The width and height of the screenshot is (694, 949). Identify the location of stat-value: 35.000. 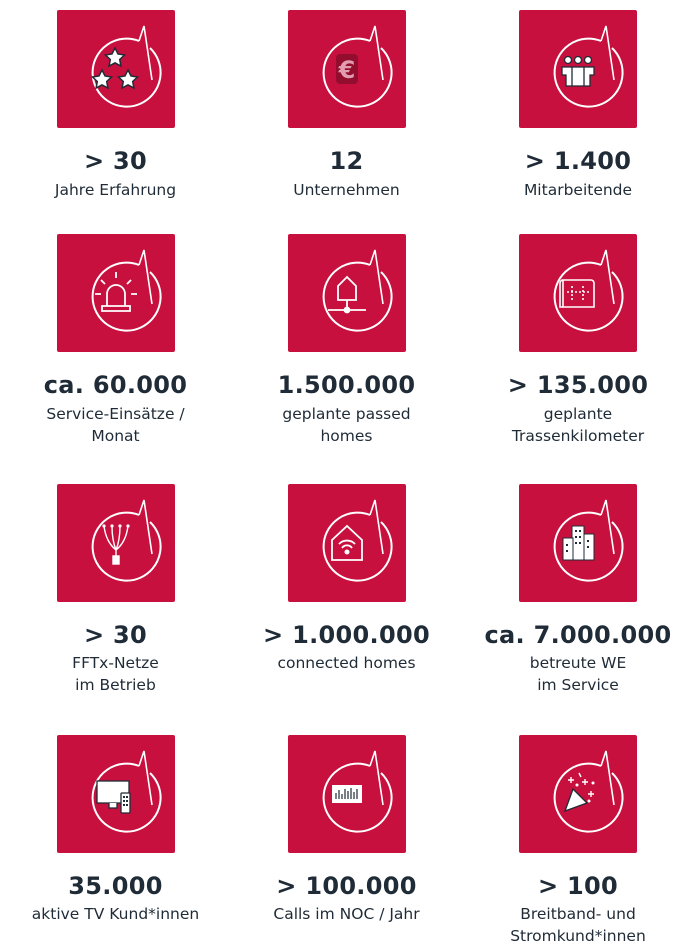
(115, 886).